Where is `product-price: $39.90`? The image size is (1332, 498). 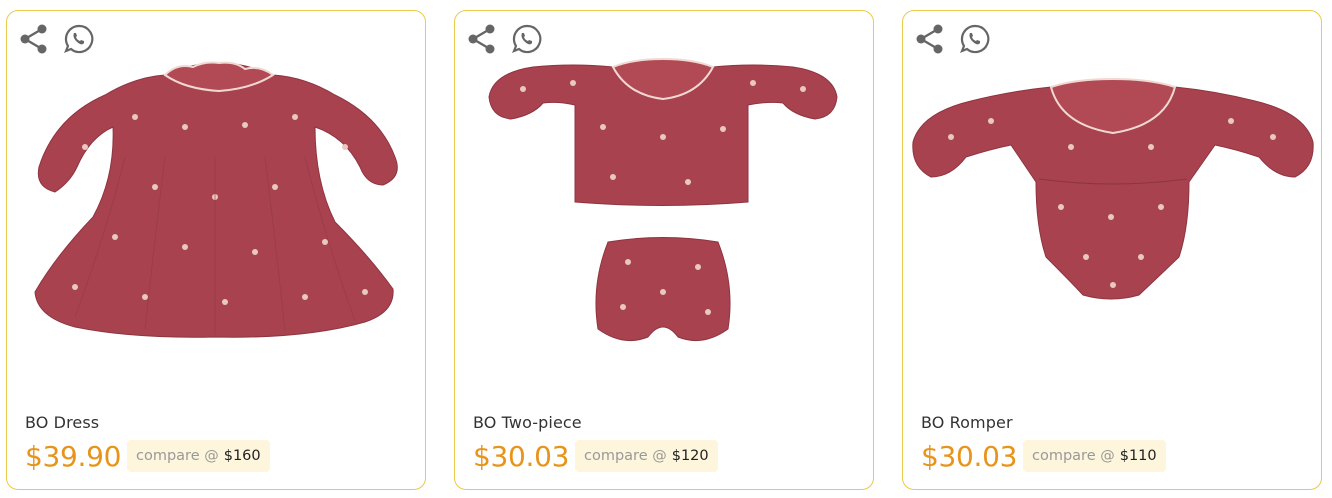 product-price: $39.90 is located at coordinates (73, 456).